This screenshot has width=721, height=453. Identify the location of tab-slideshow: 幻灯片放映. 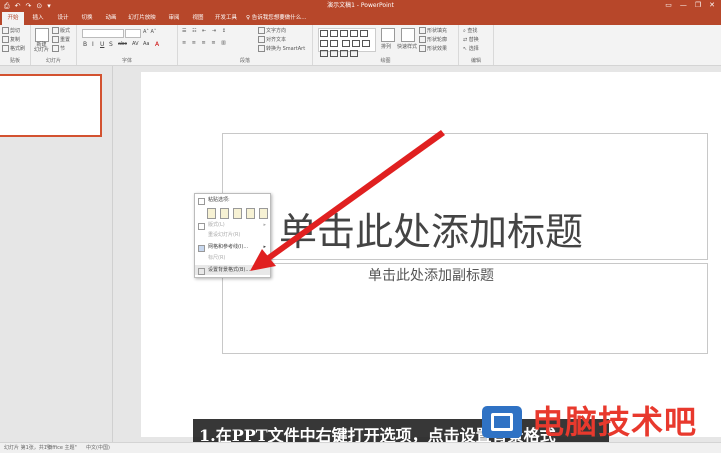
(142, 18).